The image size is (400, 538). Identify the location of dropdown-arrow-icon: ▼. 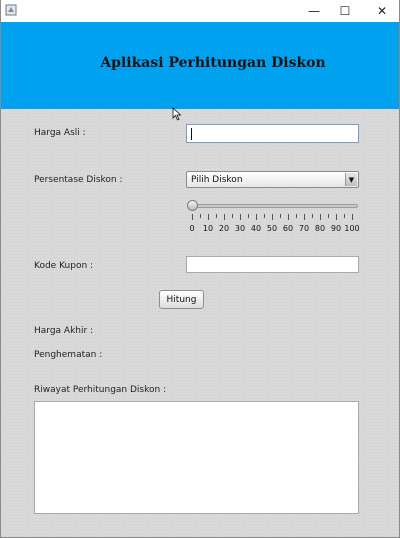
(351, 179).